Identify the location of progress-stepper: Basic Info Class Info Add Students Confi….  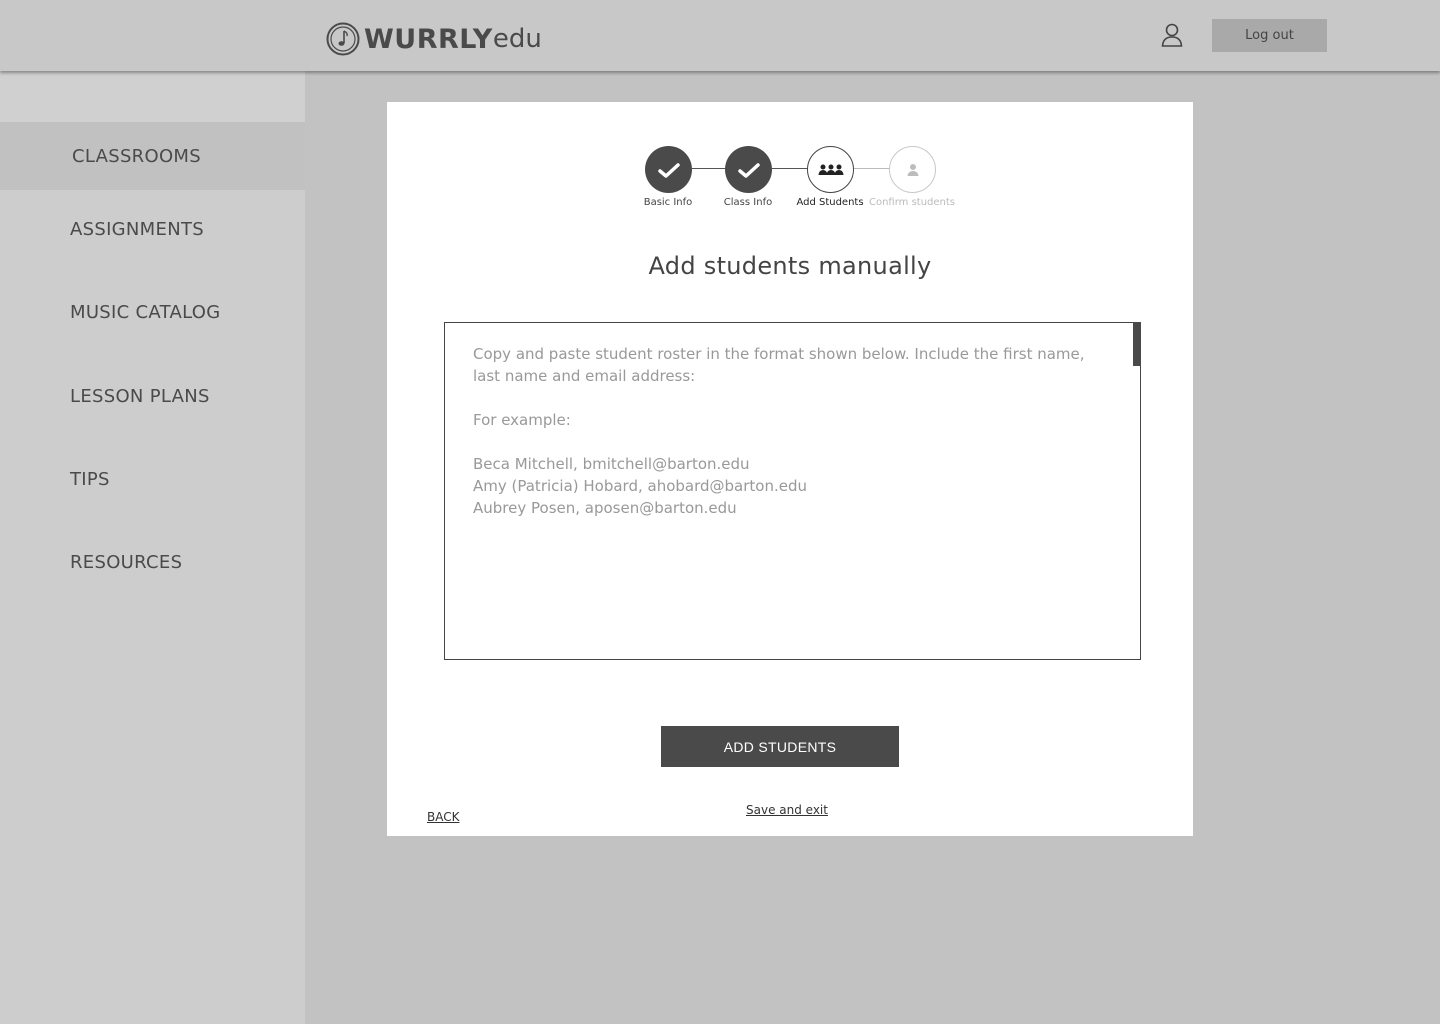
(790, 162).